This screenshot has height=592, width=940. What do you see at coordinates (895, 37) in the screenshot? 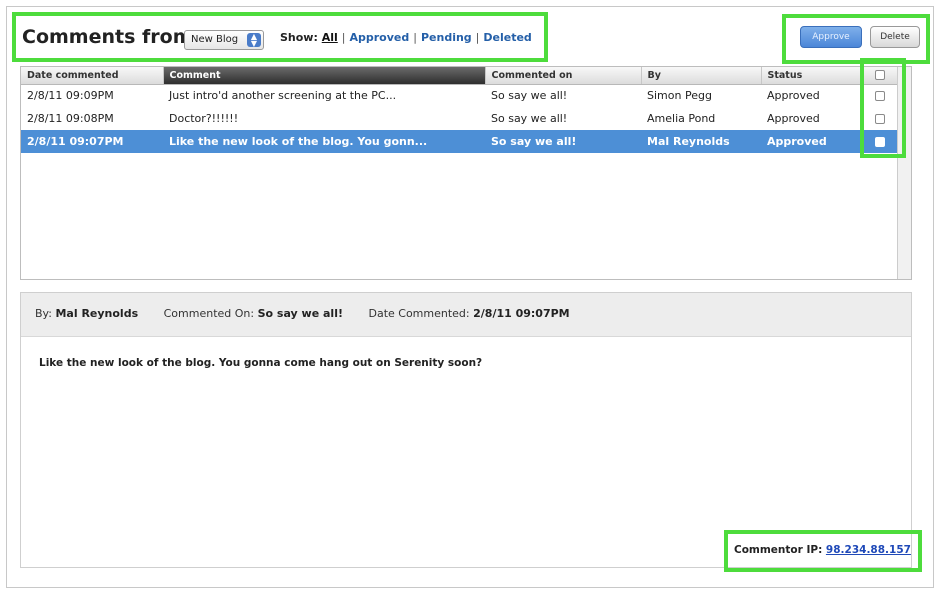
I see `delete-button: Delete` at bounding box center [895, 37].